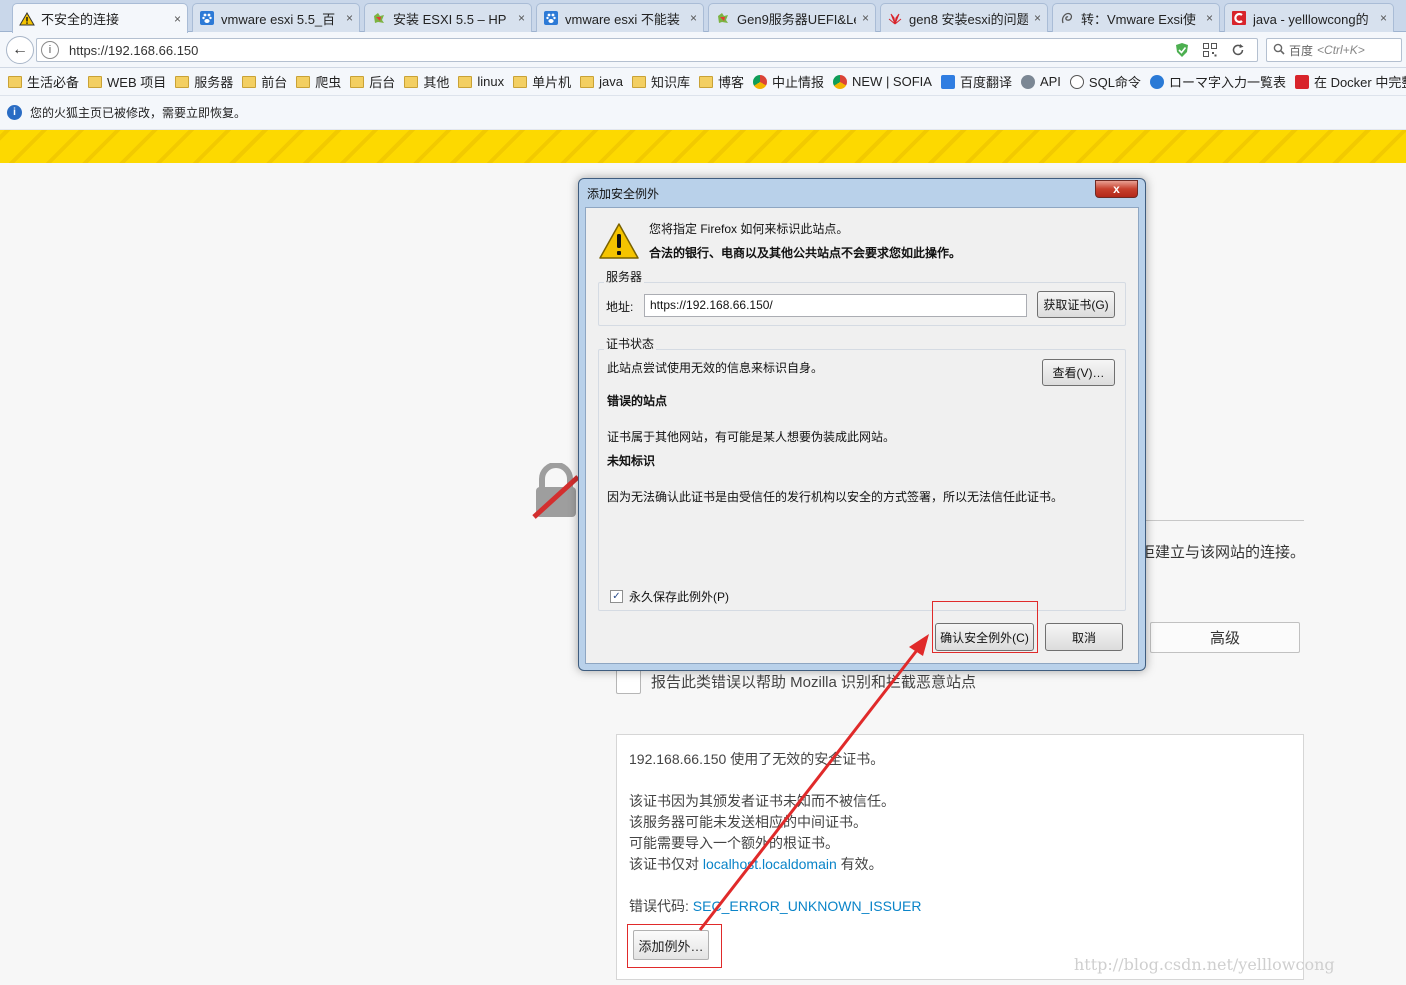 This screenshot has width=1406, height=985. I want to click on bookmark-item: 单片机, so click(542, 81).